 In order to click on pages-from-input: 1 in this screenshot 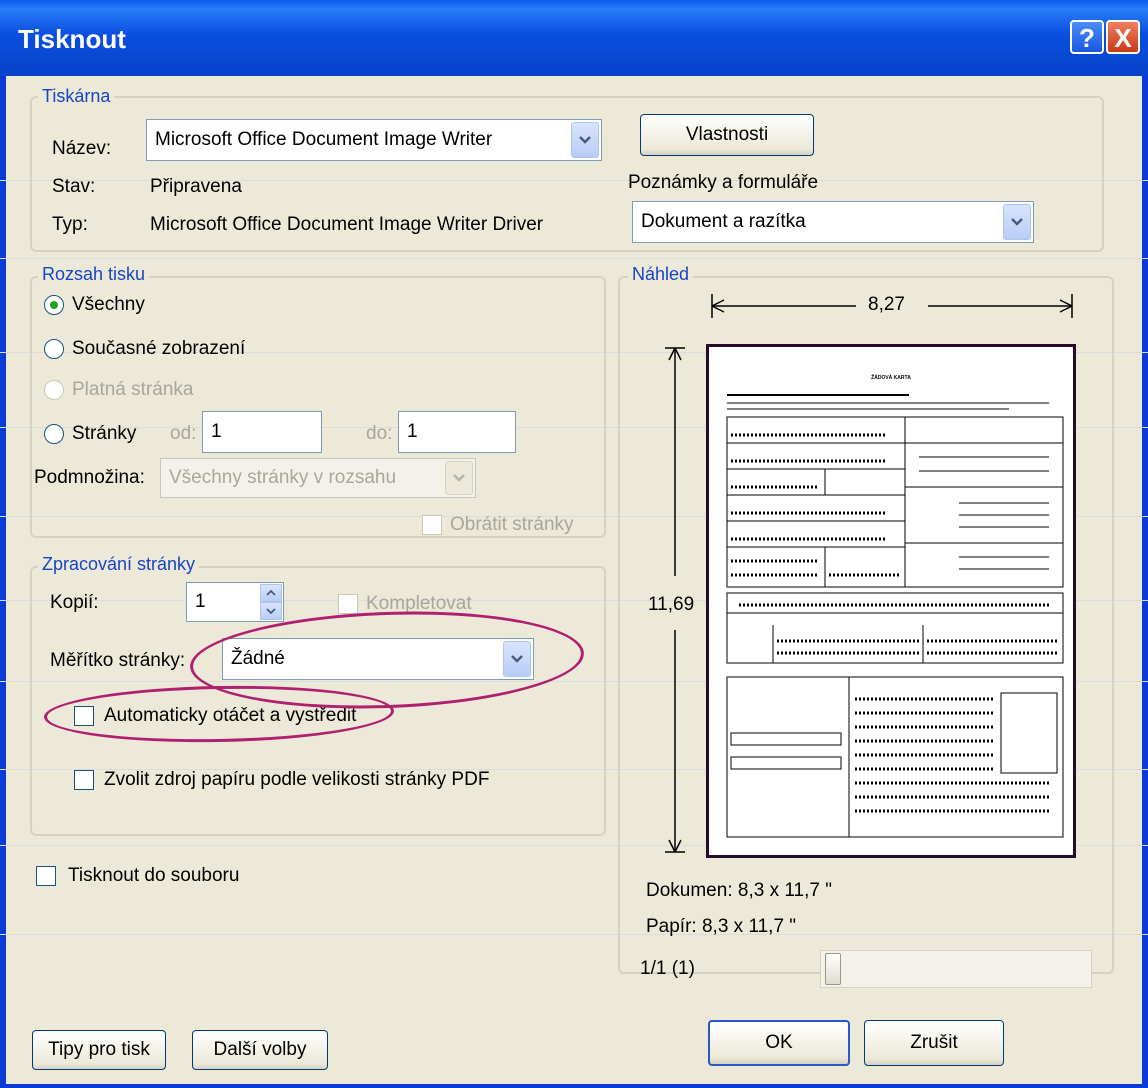, I will do `click(262, 432)`.